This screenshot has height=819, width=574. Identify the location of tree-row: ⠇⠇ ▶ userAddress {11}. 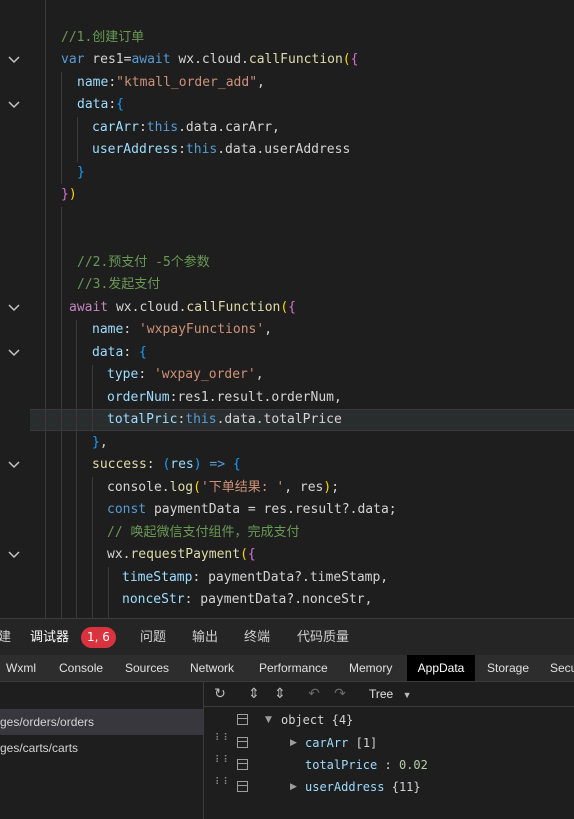
(389, 787).